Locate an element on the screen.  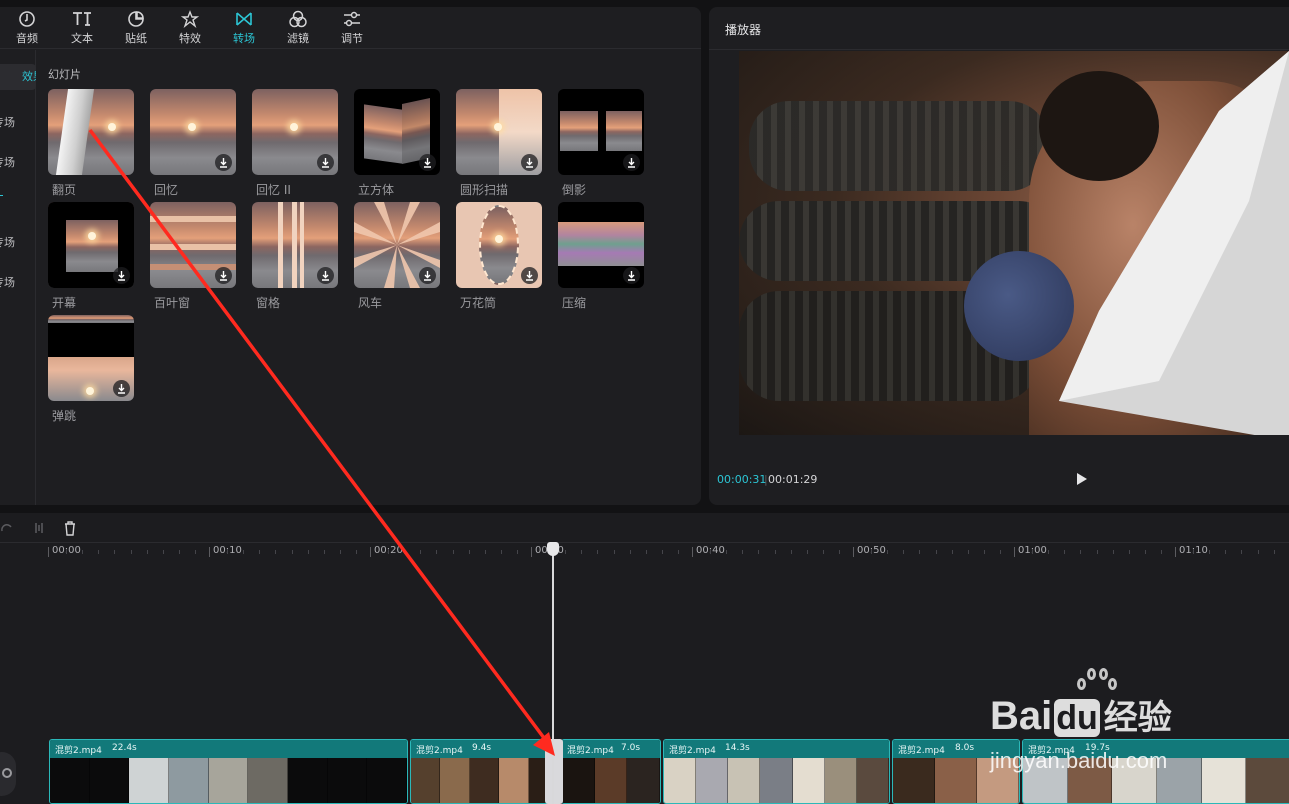
tab-text-label: 文本 is located at coordinates (82, 38).